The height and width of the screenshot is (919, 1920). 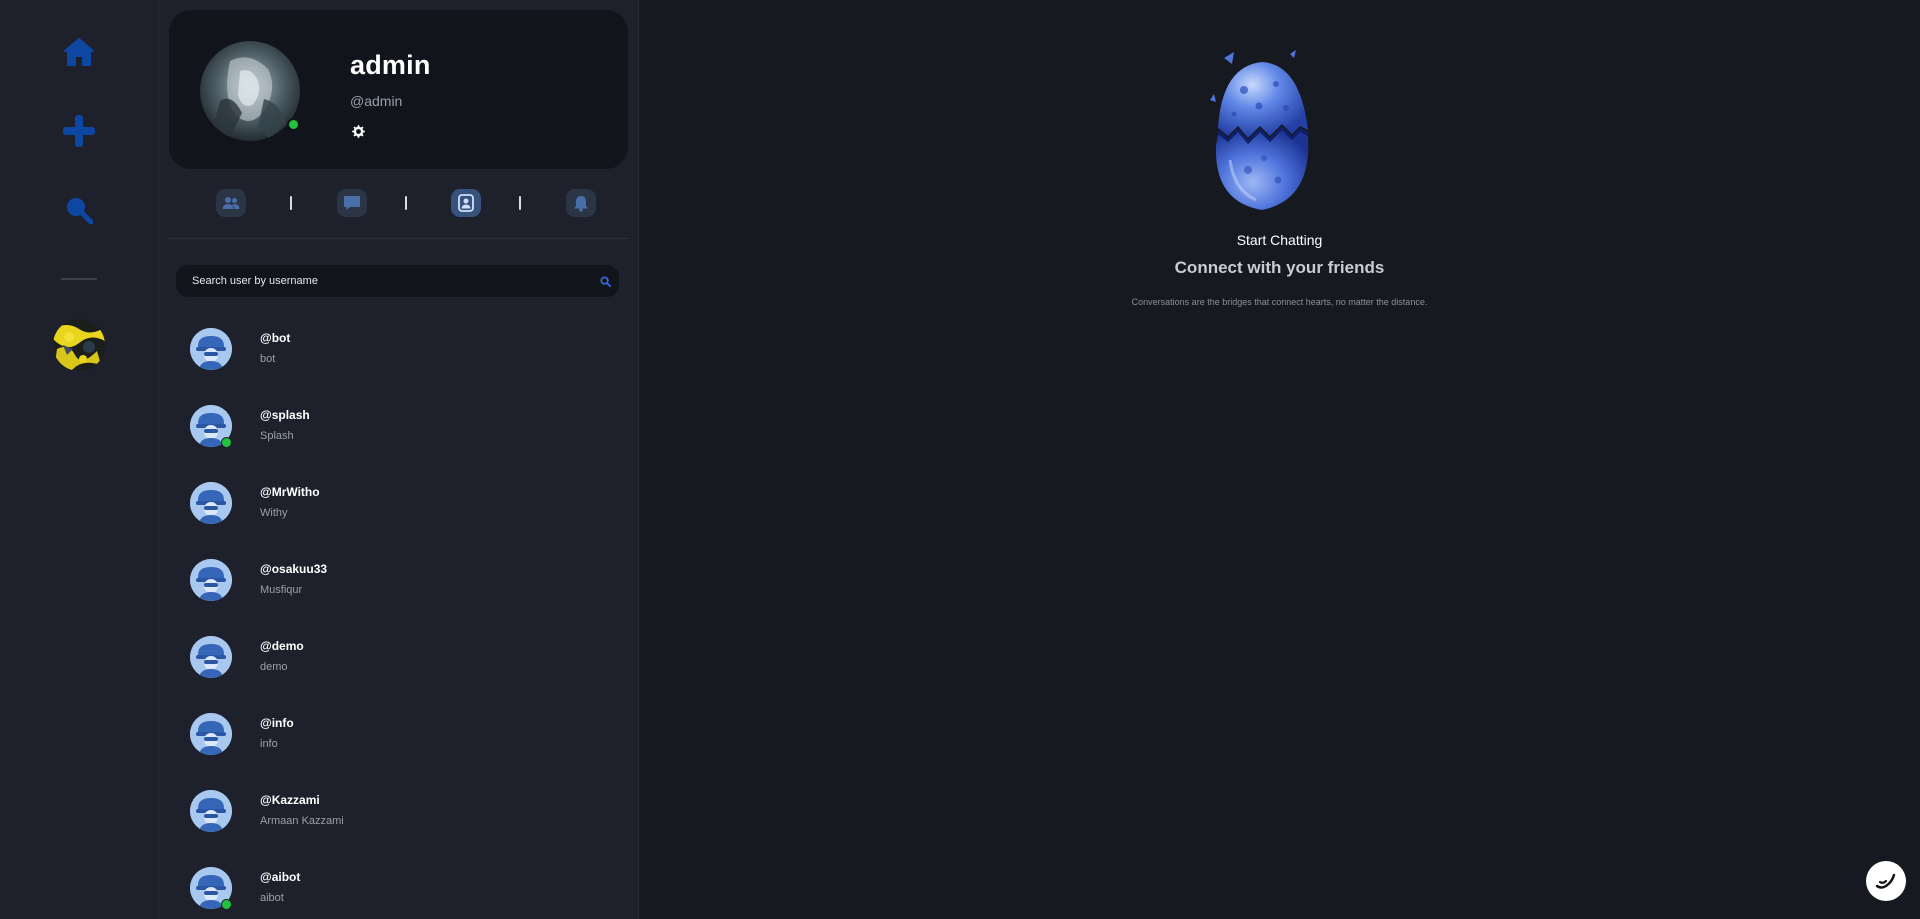 I want to click on server-avatar, so click(x=79, y=345).